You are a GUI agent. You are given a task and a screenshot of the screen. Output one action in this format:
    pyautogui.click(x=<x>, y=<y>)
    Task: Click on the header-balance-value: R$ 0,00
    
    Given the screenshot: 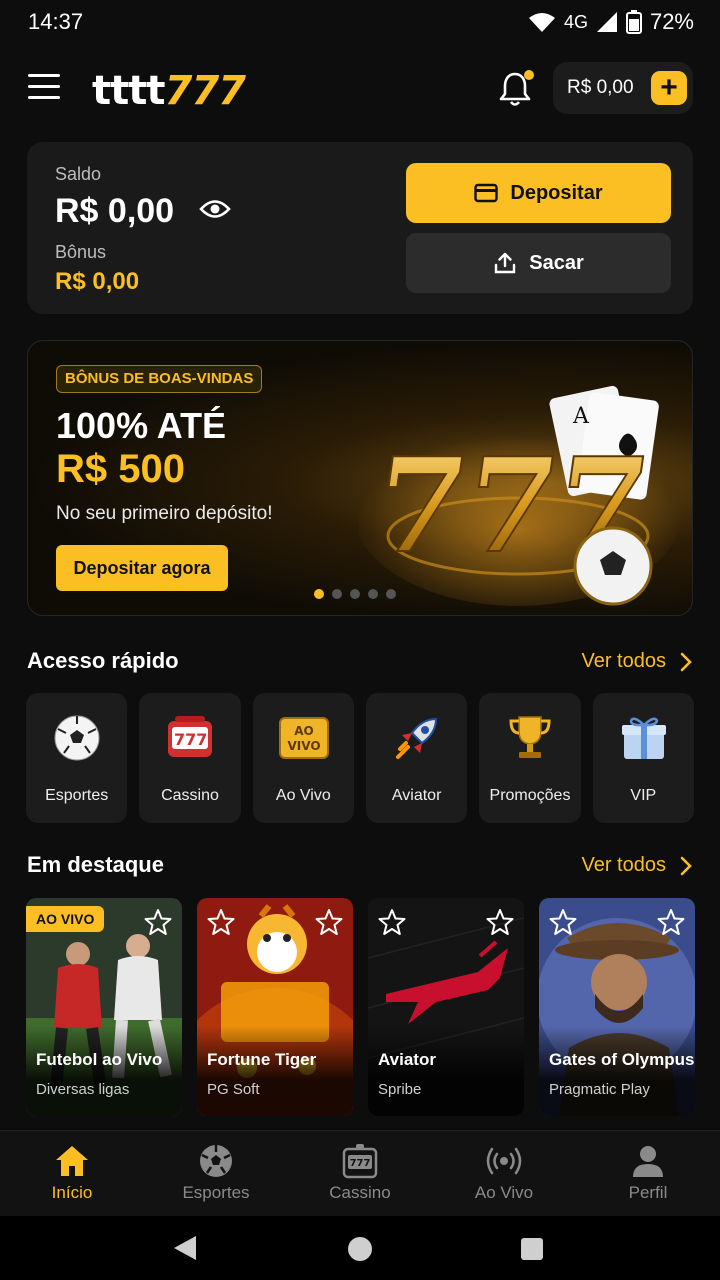 What is the action you would take?
    pyautogui.click(x=600, y=87)
    